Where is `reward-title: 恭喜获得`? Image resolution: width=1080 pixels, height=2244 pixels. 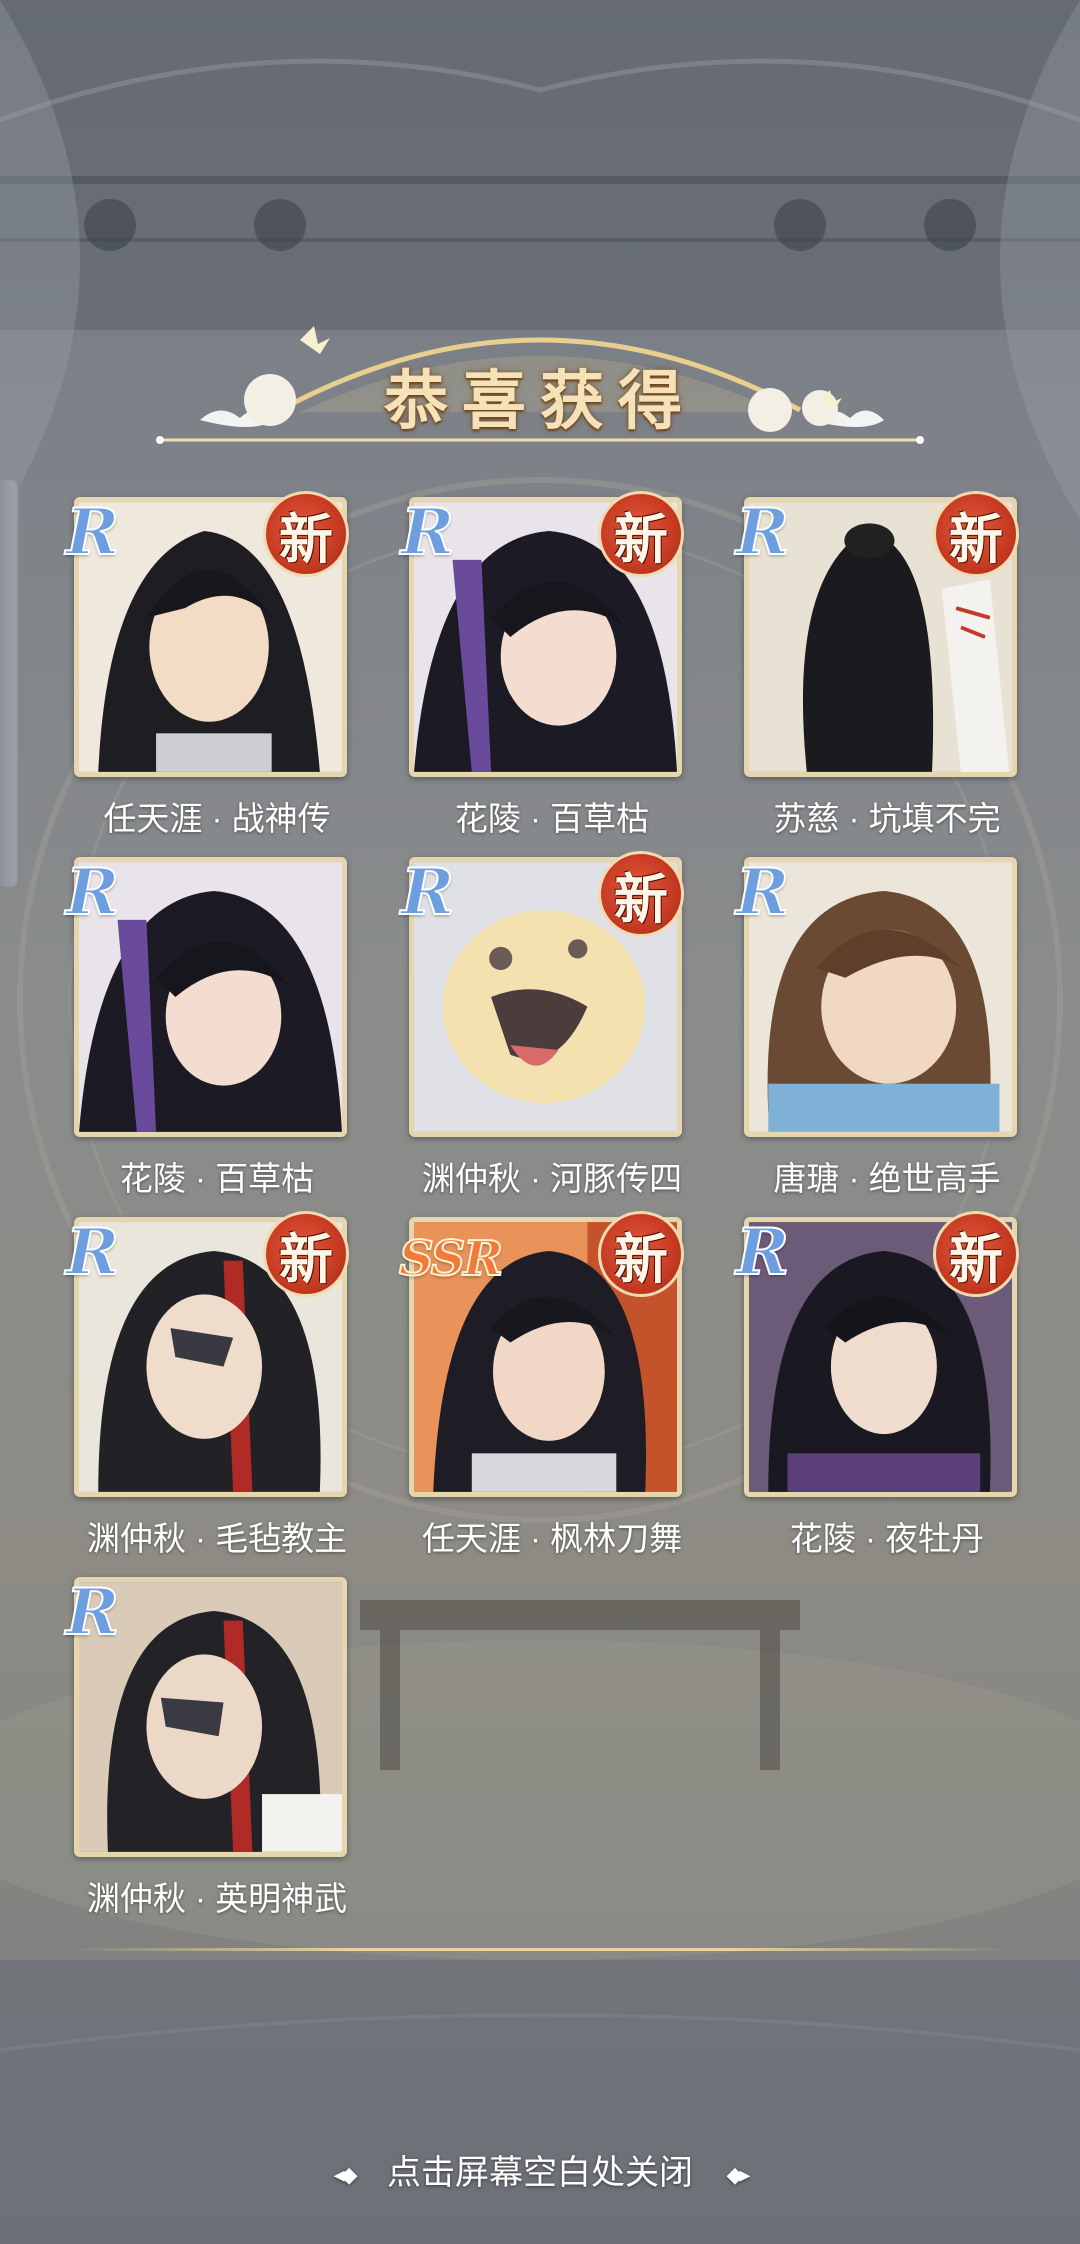
reward-title: 恭喜获得 is located at coordinates (540, 401).